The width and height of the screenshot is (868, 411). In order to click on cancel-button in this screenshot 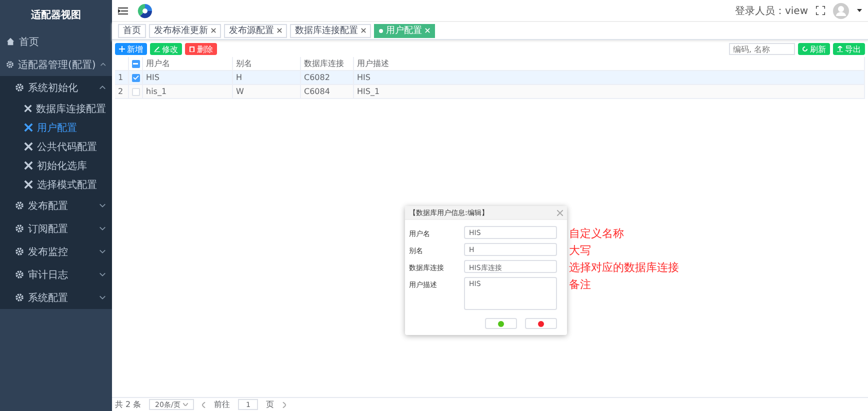, I will do `click(541, 323)`.